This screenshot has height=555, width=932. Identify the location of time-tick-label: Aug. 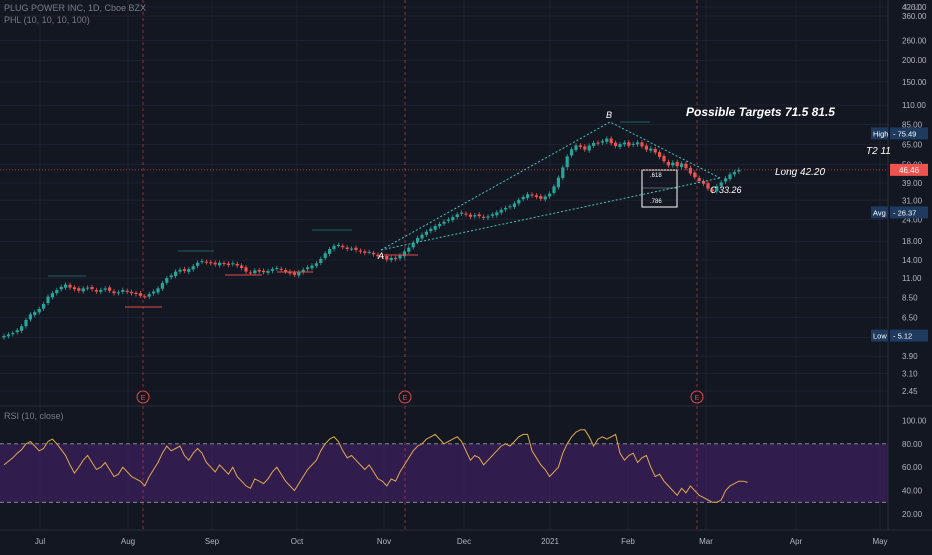
(128, 541).